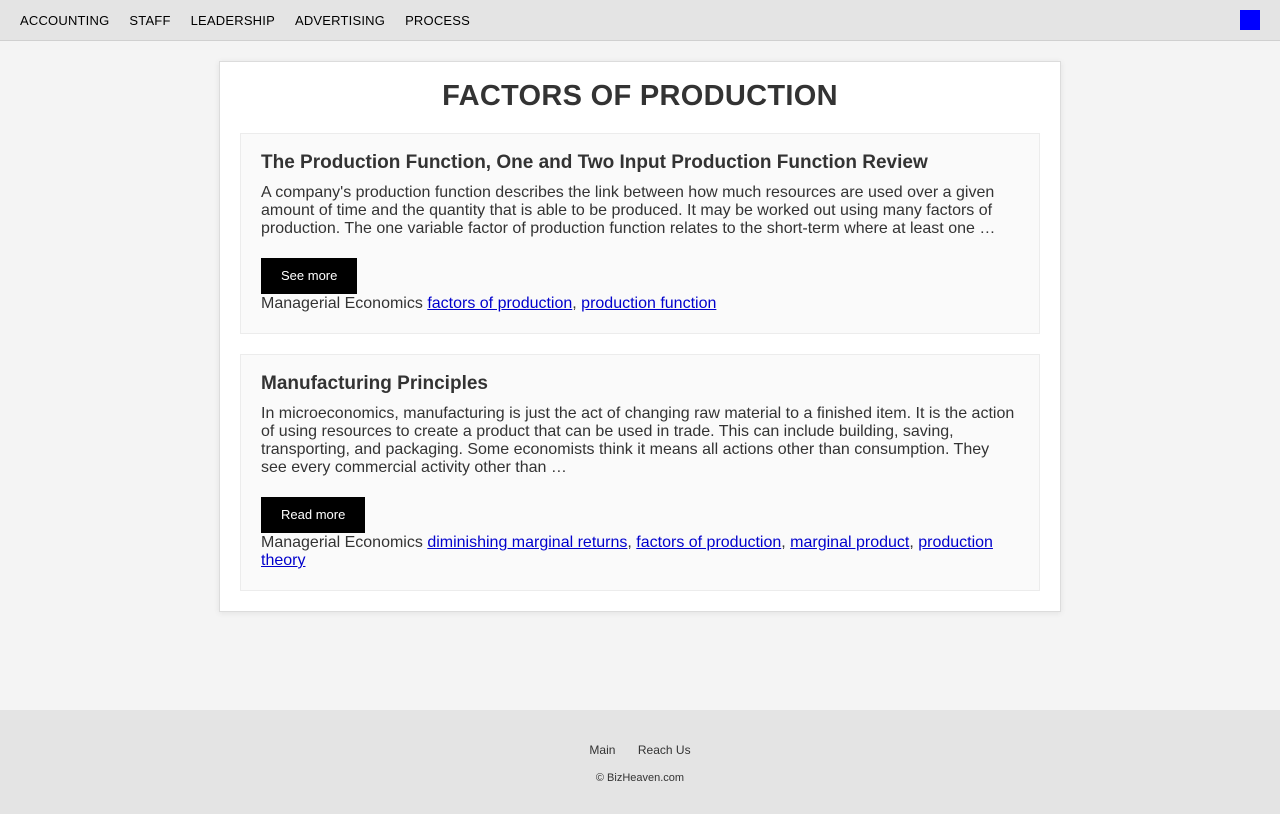  What do you see at coordinates (664, 750) in the screenshot?
I see `footer-link-reach-us: Reach Us` at bounding box center [664, 750].